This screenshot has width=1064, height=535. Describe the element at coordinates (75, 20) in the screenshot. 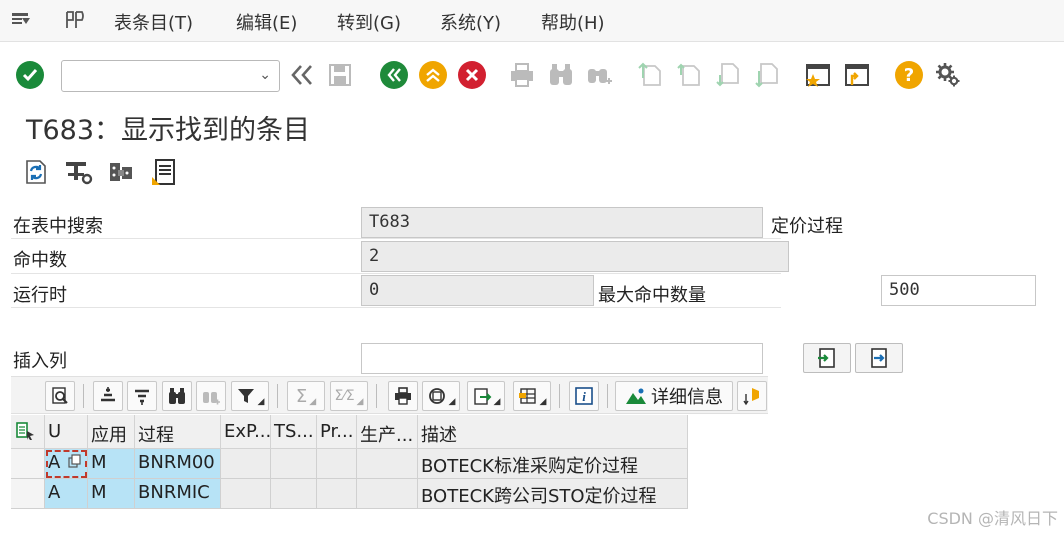

I see `gui-options-icon` at that location.